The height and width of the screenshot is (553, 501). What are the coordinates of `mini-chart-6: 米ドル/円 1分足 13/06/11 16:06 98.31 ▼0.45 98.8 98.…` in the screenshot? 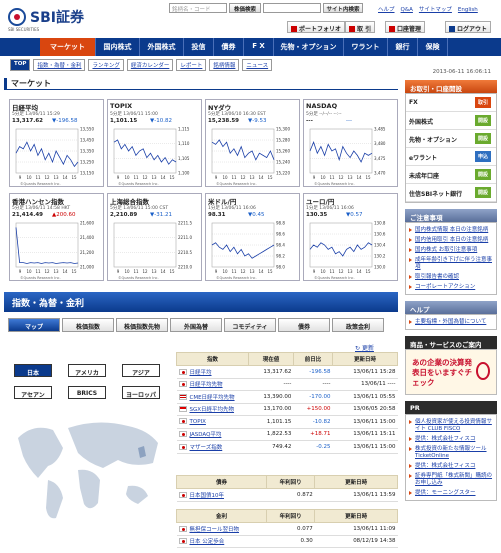 It's located at (252, 237).